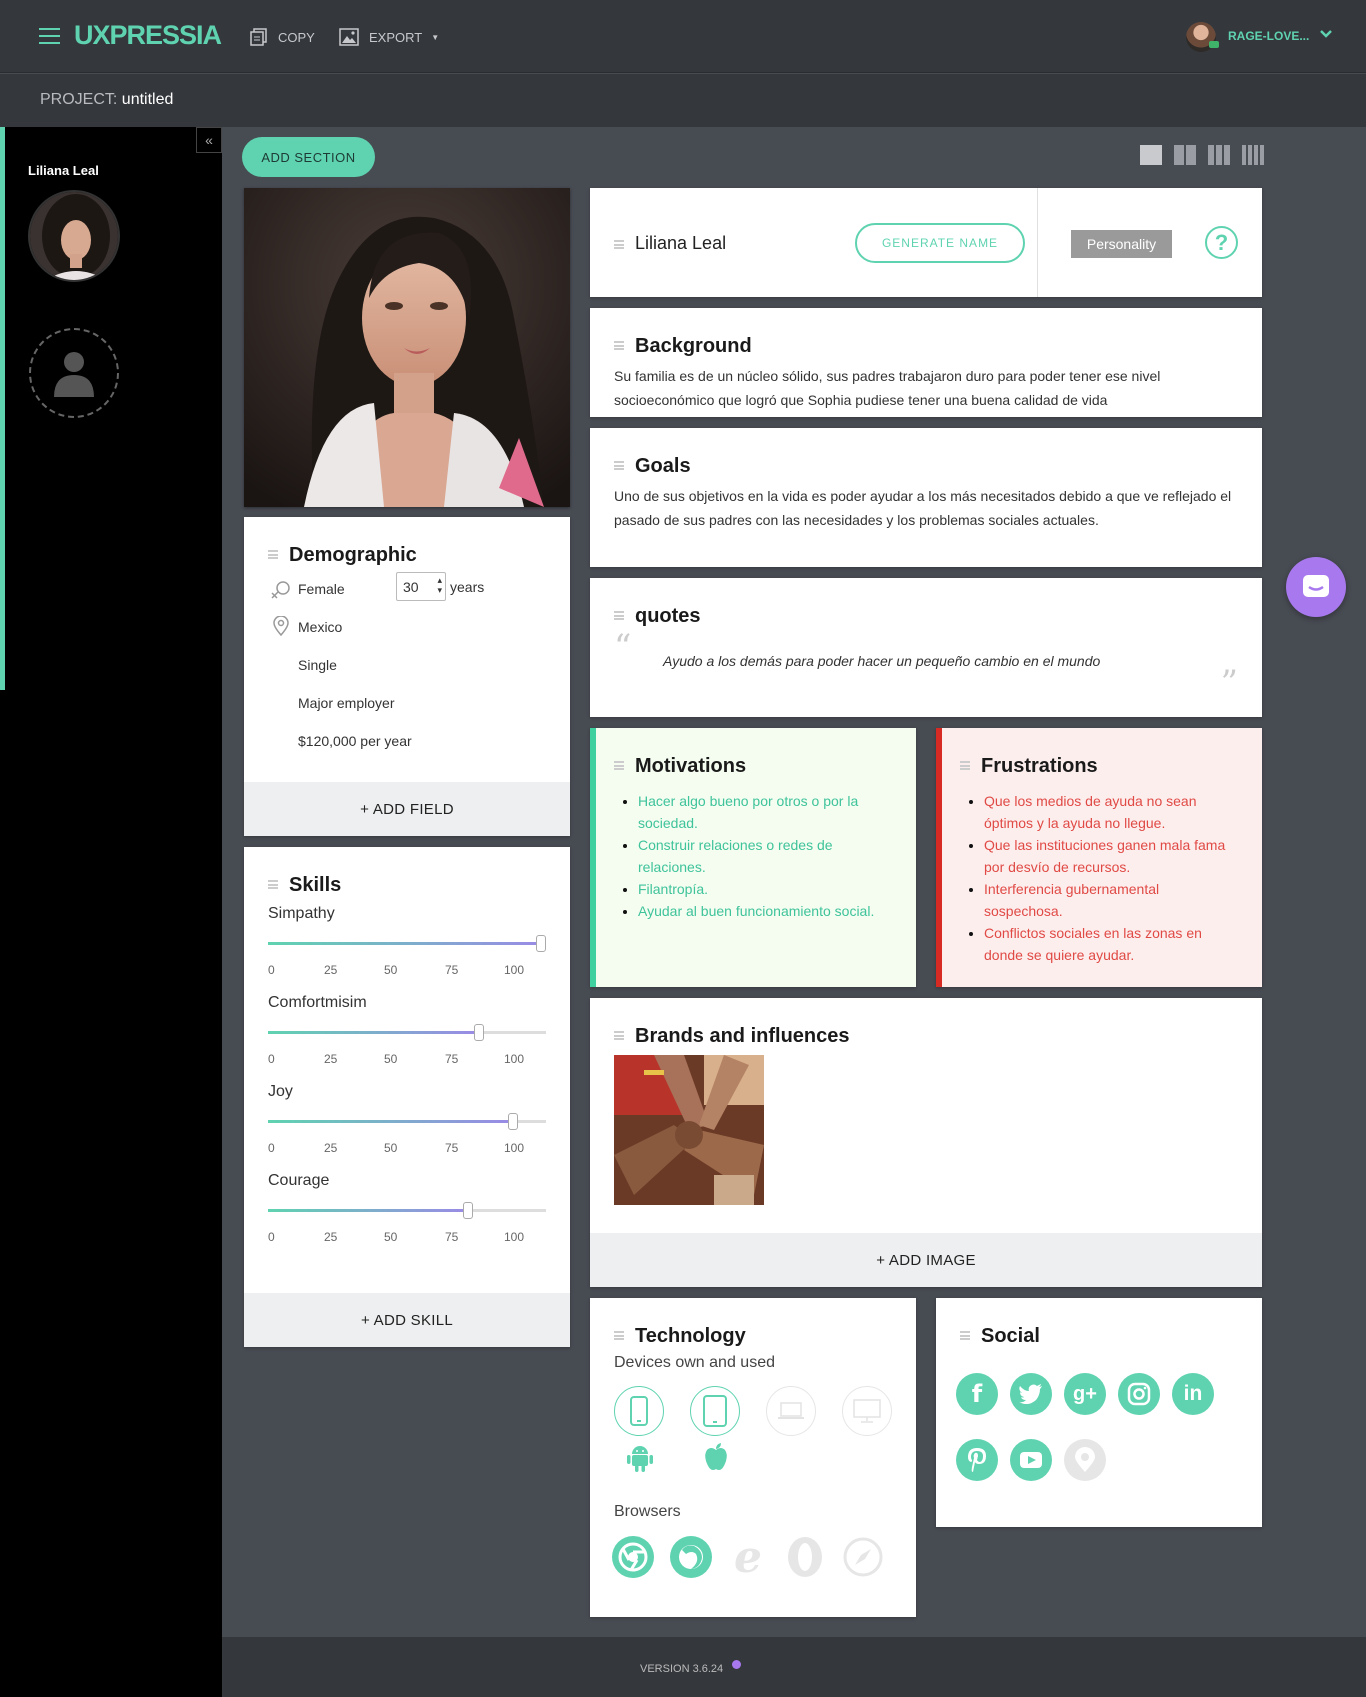 The width and height of the screenshot is (1366, 1697). Describe the element at coordinates (639, 1411) in the screenshot. I see `smartphone-icon` at that location.